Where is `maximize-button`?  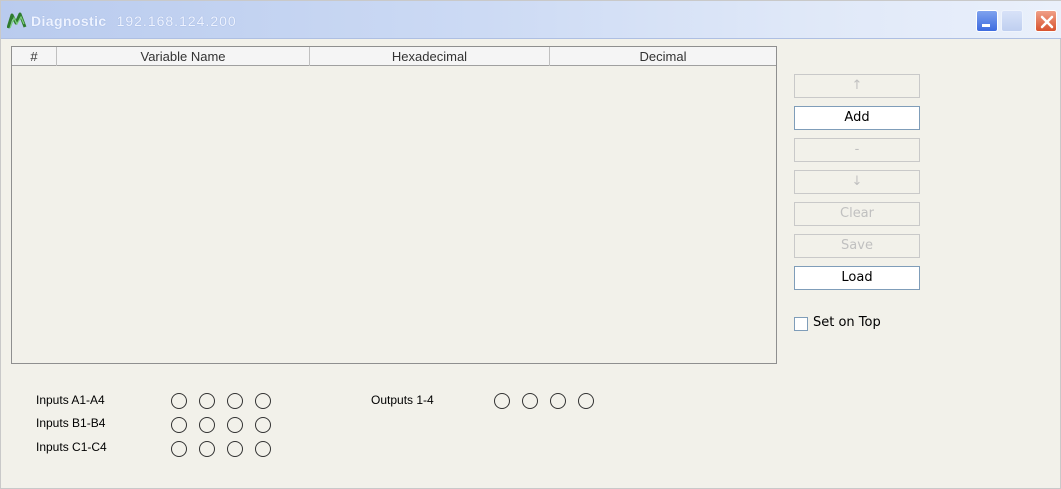 maximize-button is located at coordinates (1012, 21).